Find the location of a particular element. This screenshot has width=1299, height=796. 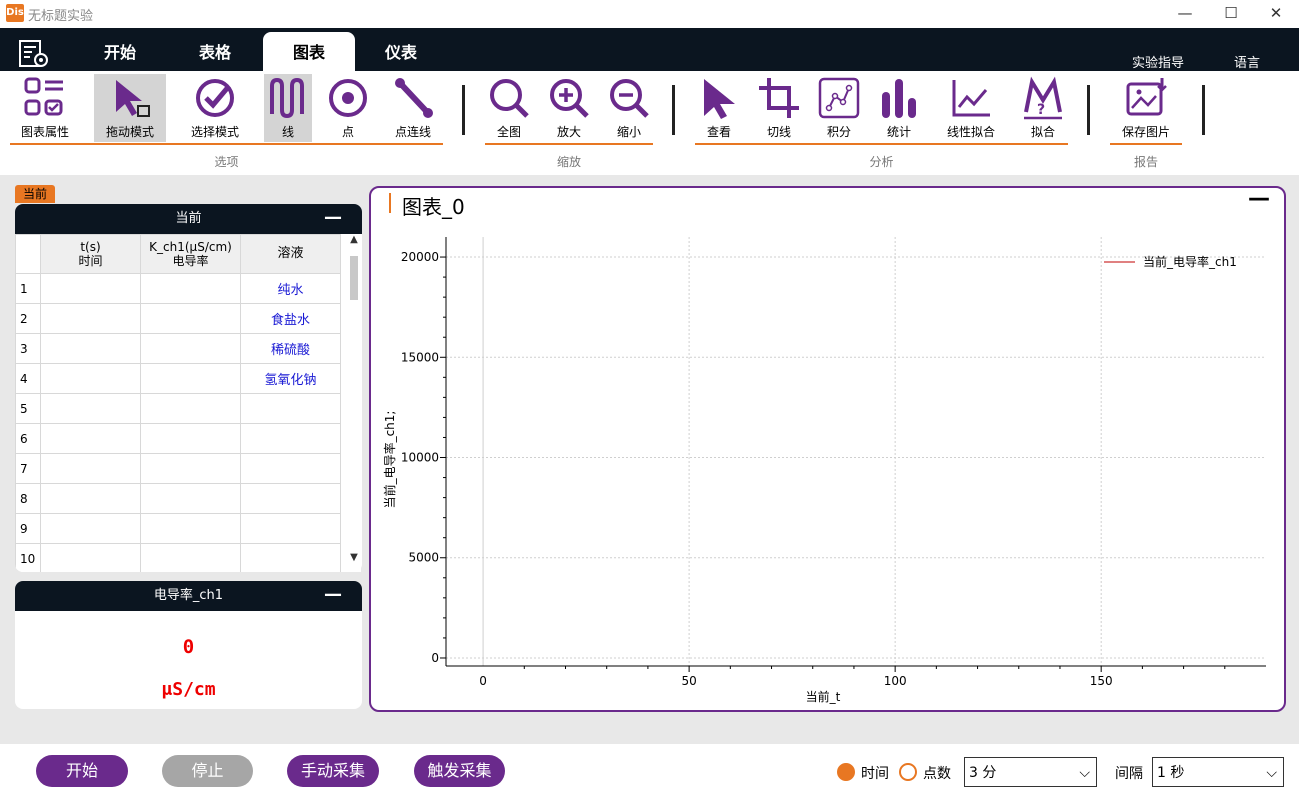

tool-chart-properties: 图表属性 is located at coordinates (45, 108).